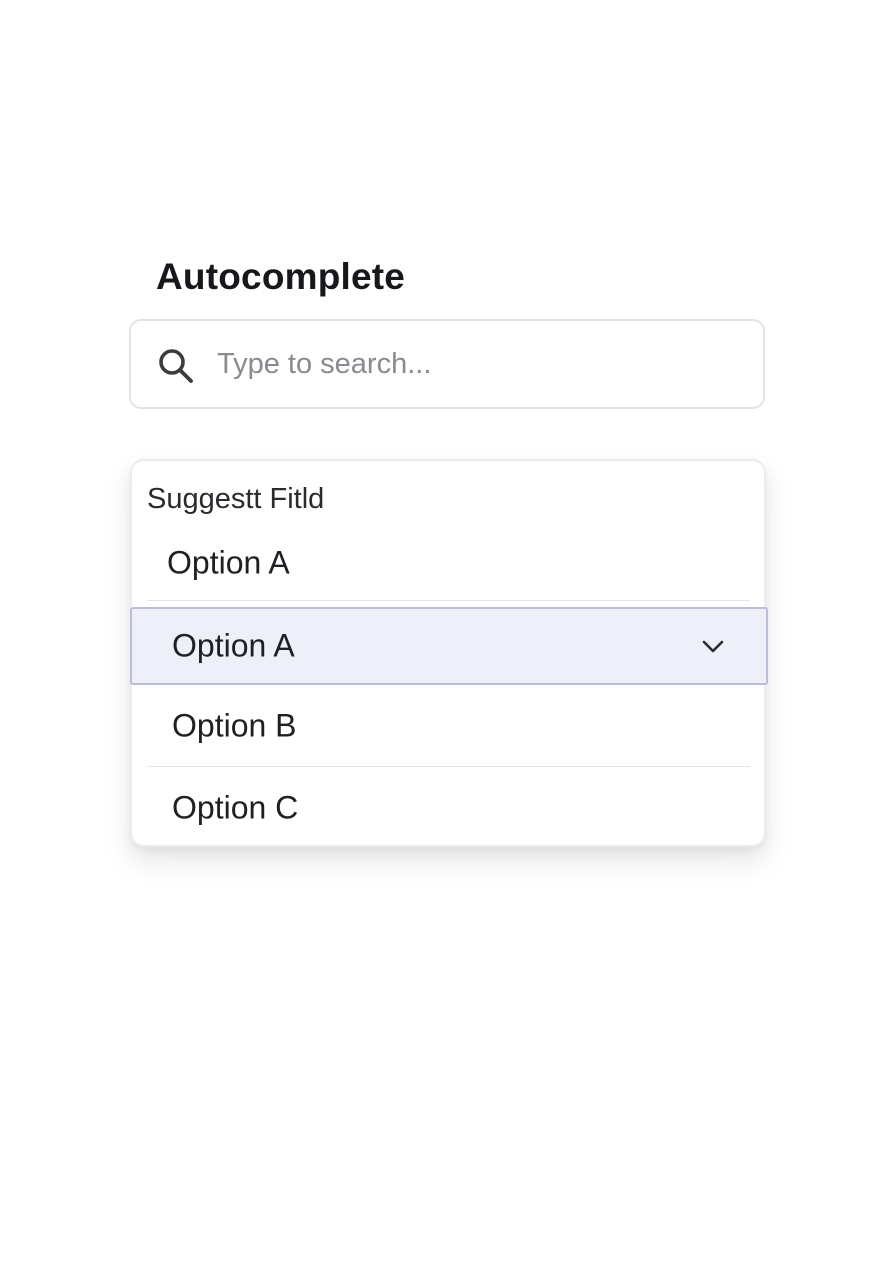 The width and height of the screenshot is (896, 1280). What do you see at coordinates (449, 646) in the screenshot?
I see `option-item-selected: Option A` at bounding box center [449, 646].